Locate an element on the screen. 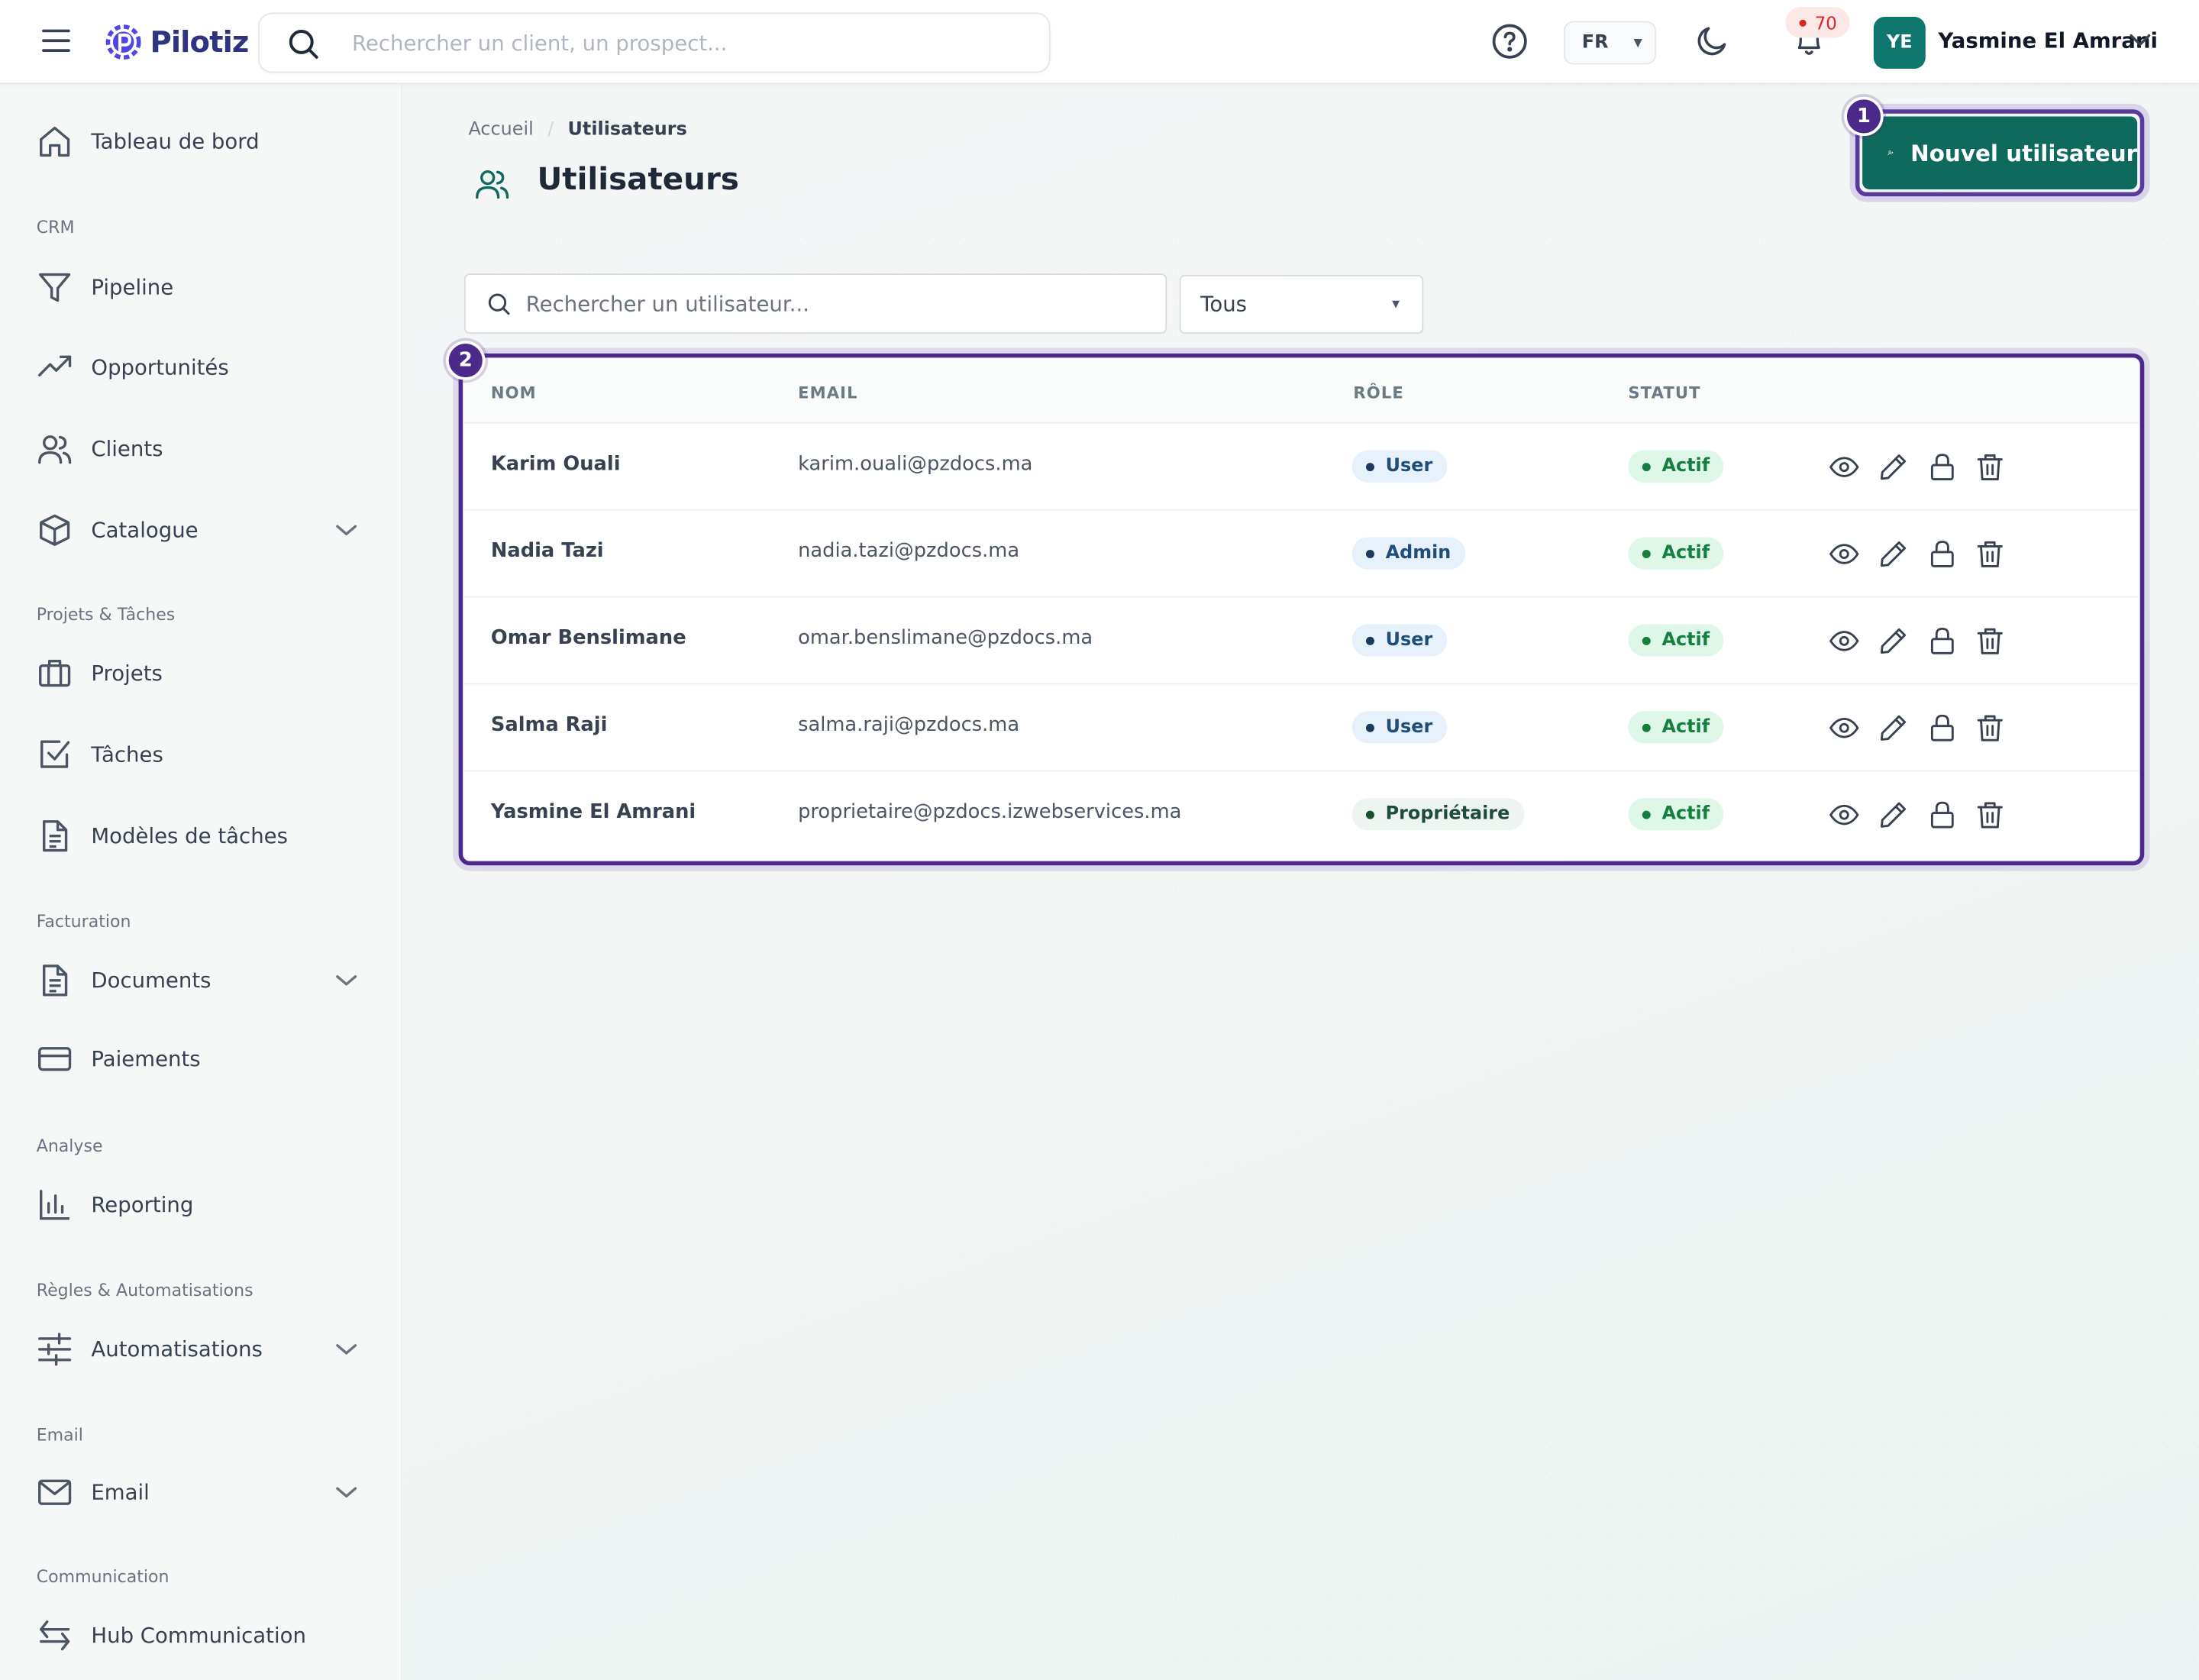 Image resolution: width=2199 pixels, height=1680 pixels. breadcrumb-home: Accueil is located at coordinates (500, 130).